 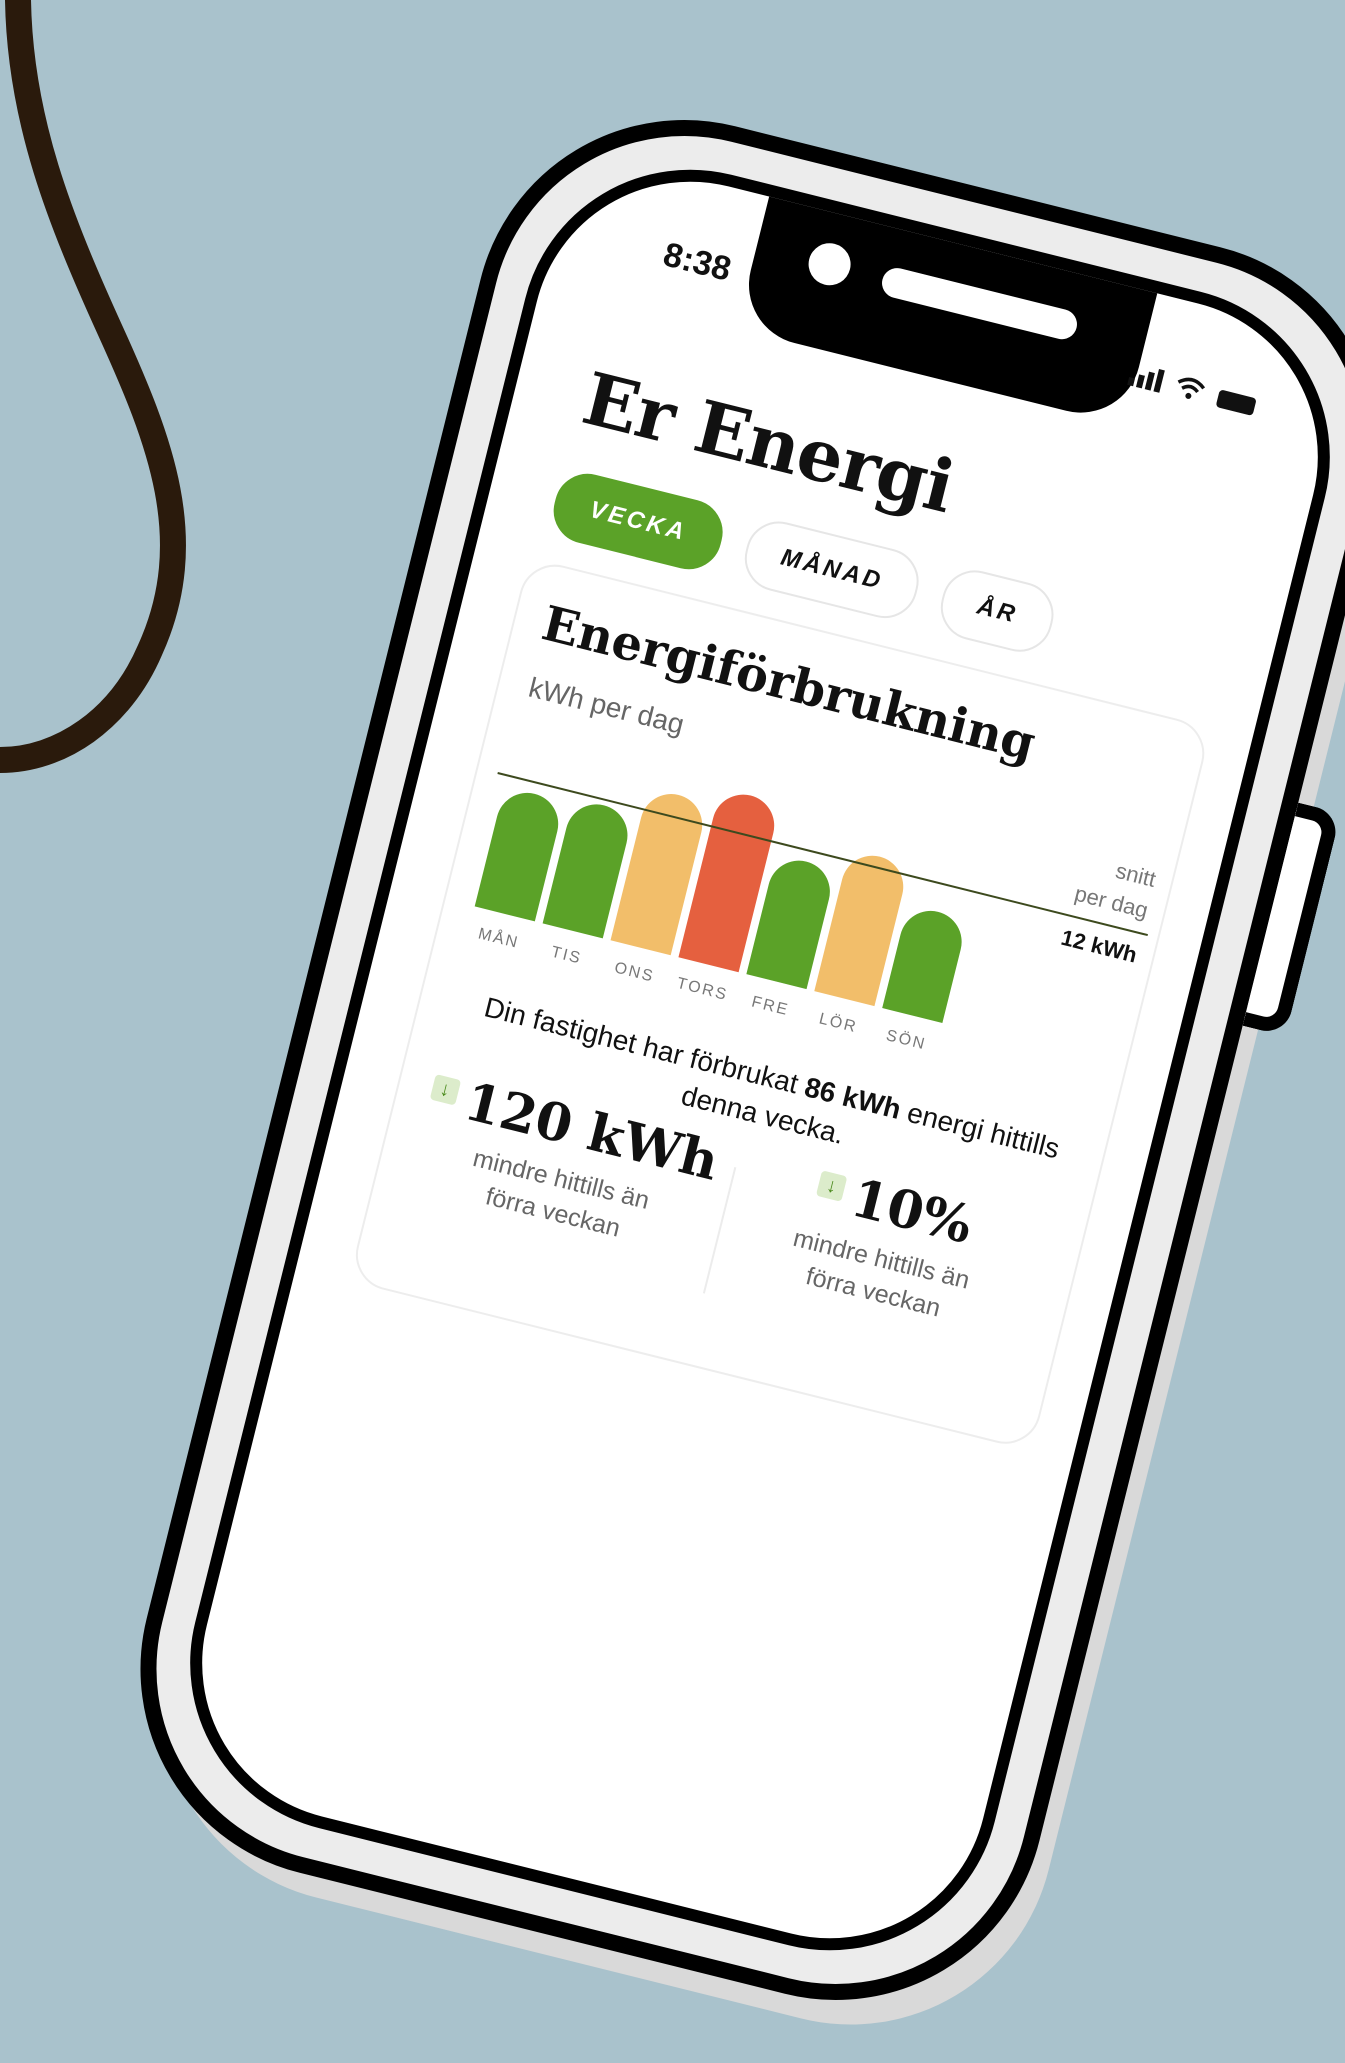 I want to click on chart-tick-label: ONS, so click(x=635, y=972).